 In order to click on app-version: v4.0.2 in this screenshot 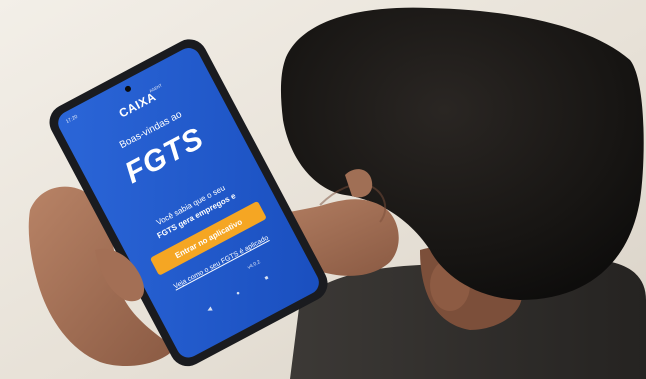, I will do `click(254, 265)`.